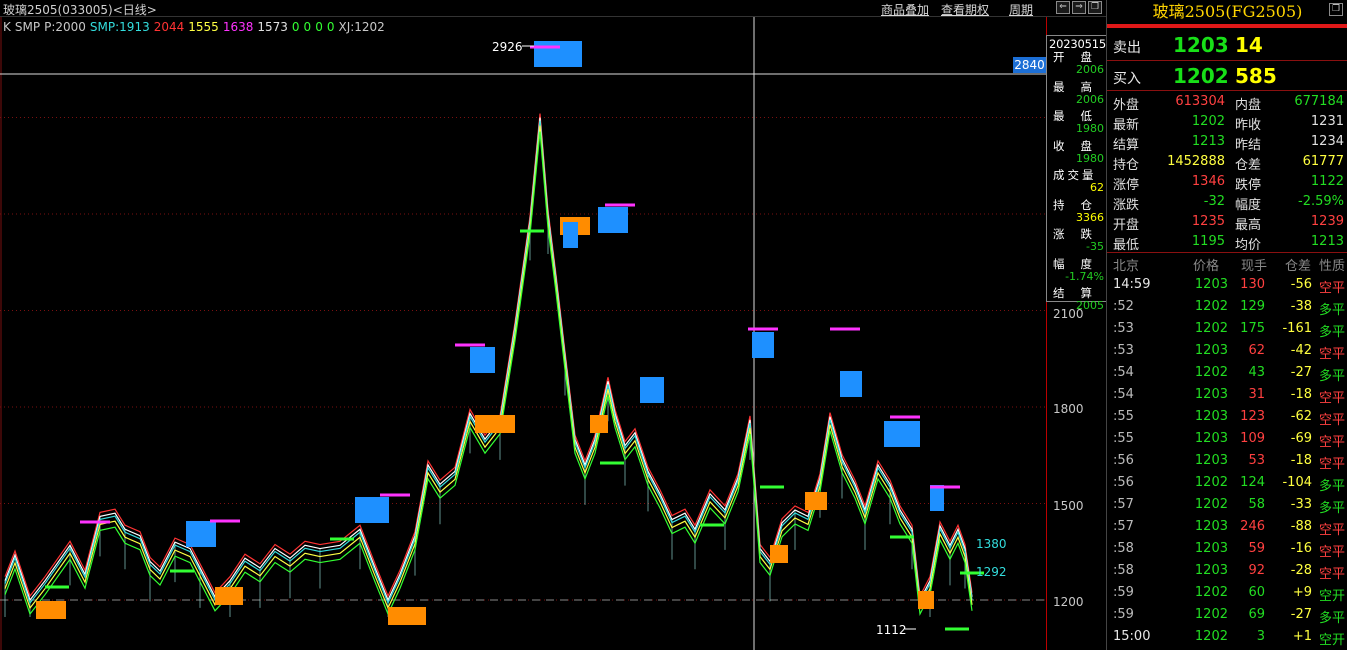 The height and width of the screenshot is (650, 1347). I want to click on bar-field-value: 1980, so click(1090, 158).